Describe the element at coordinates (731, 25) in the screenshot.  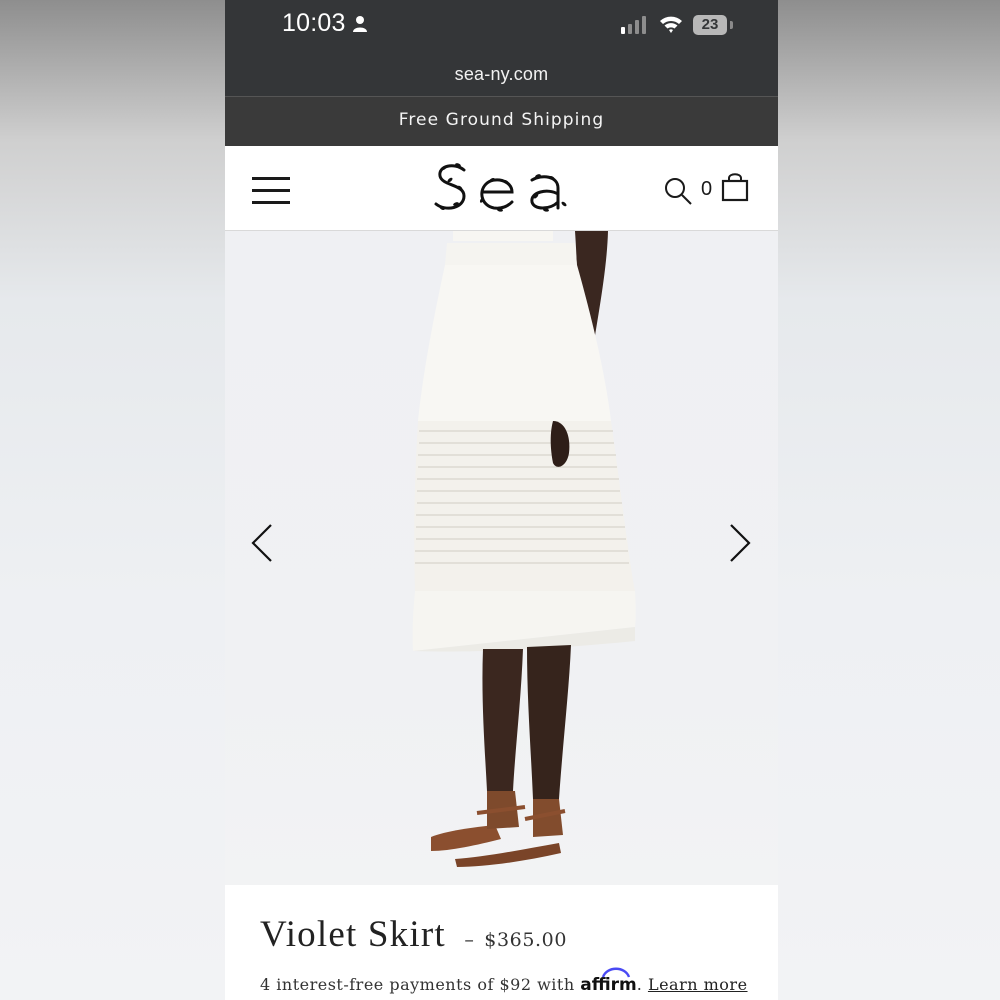
I see `battery-nub` at that location.